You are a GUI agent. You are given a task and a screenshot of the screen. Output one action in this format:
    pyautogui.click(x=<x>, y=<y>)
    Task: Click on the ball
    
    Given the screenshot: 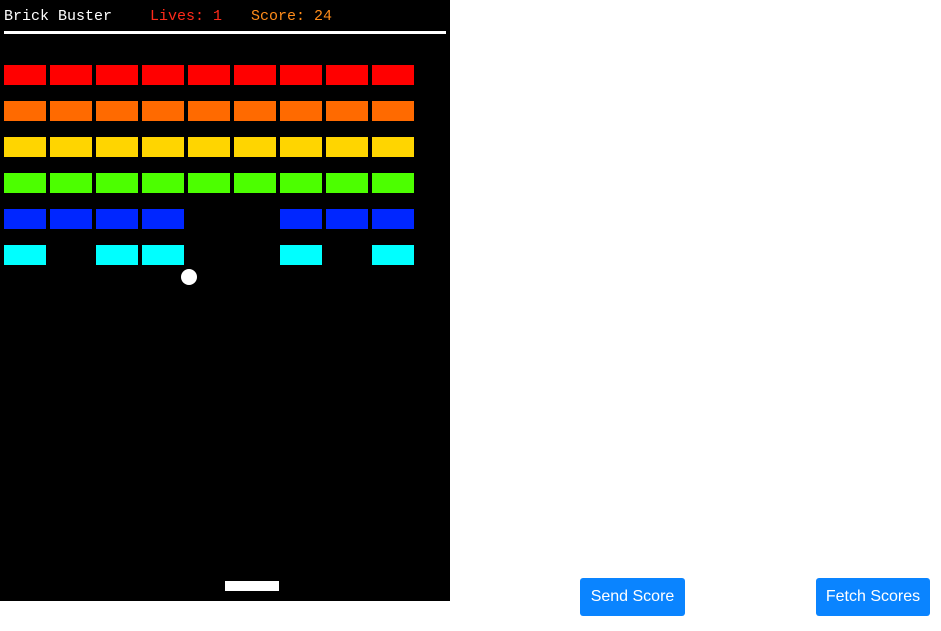 What is the action you would take?
    pyautogui.click(x=189, y=277)
    